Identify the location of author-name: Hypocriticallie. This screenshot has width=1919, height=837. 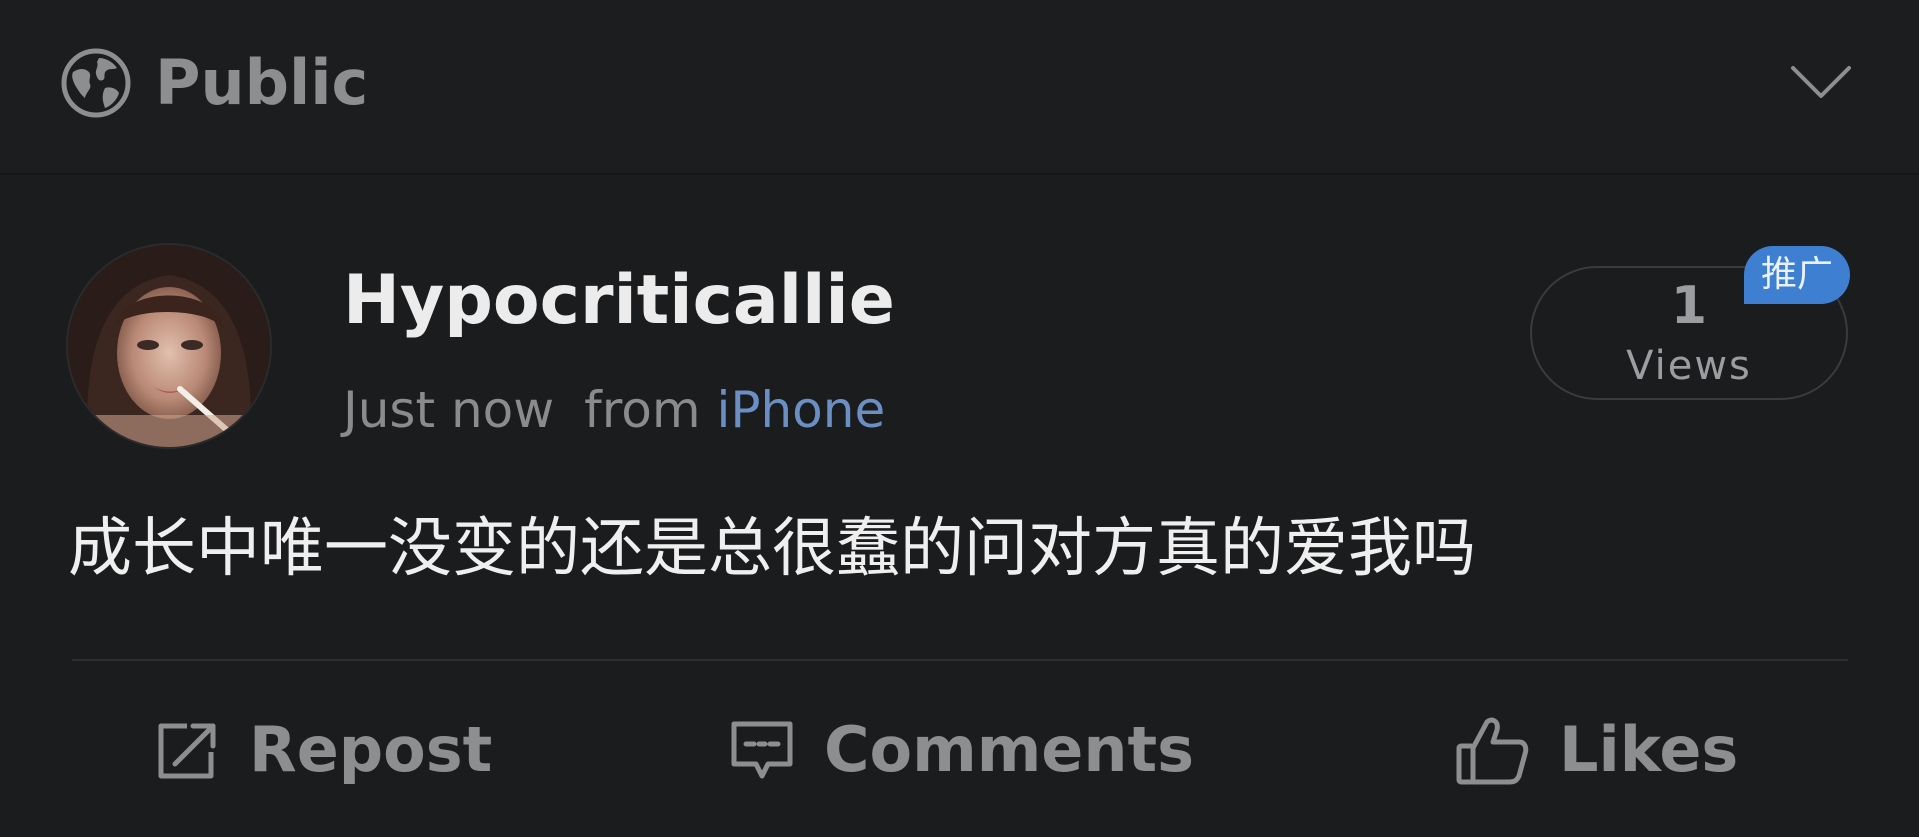
(619, 301).